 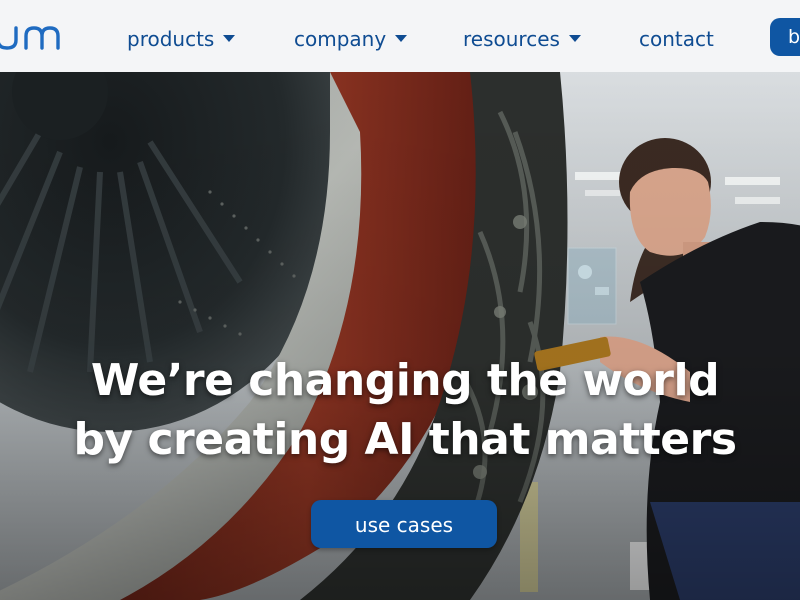 I want to click on top-navigation: products company resources contact b, so click(x=400, y=36).